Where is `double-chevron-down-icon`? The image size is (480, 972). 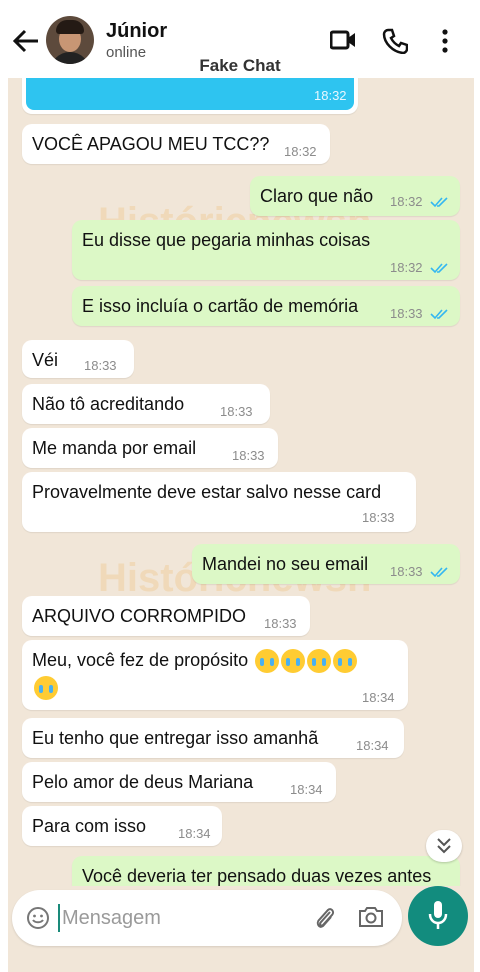 double-chevron-down-icon is located at coordinates (444, 846).